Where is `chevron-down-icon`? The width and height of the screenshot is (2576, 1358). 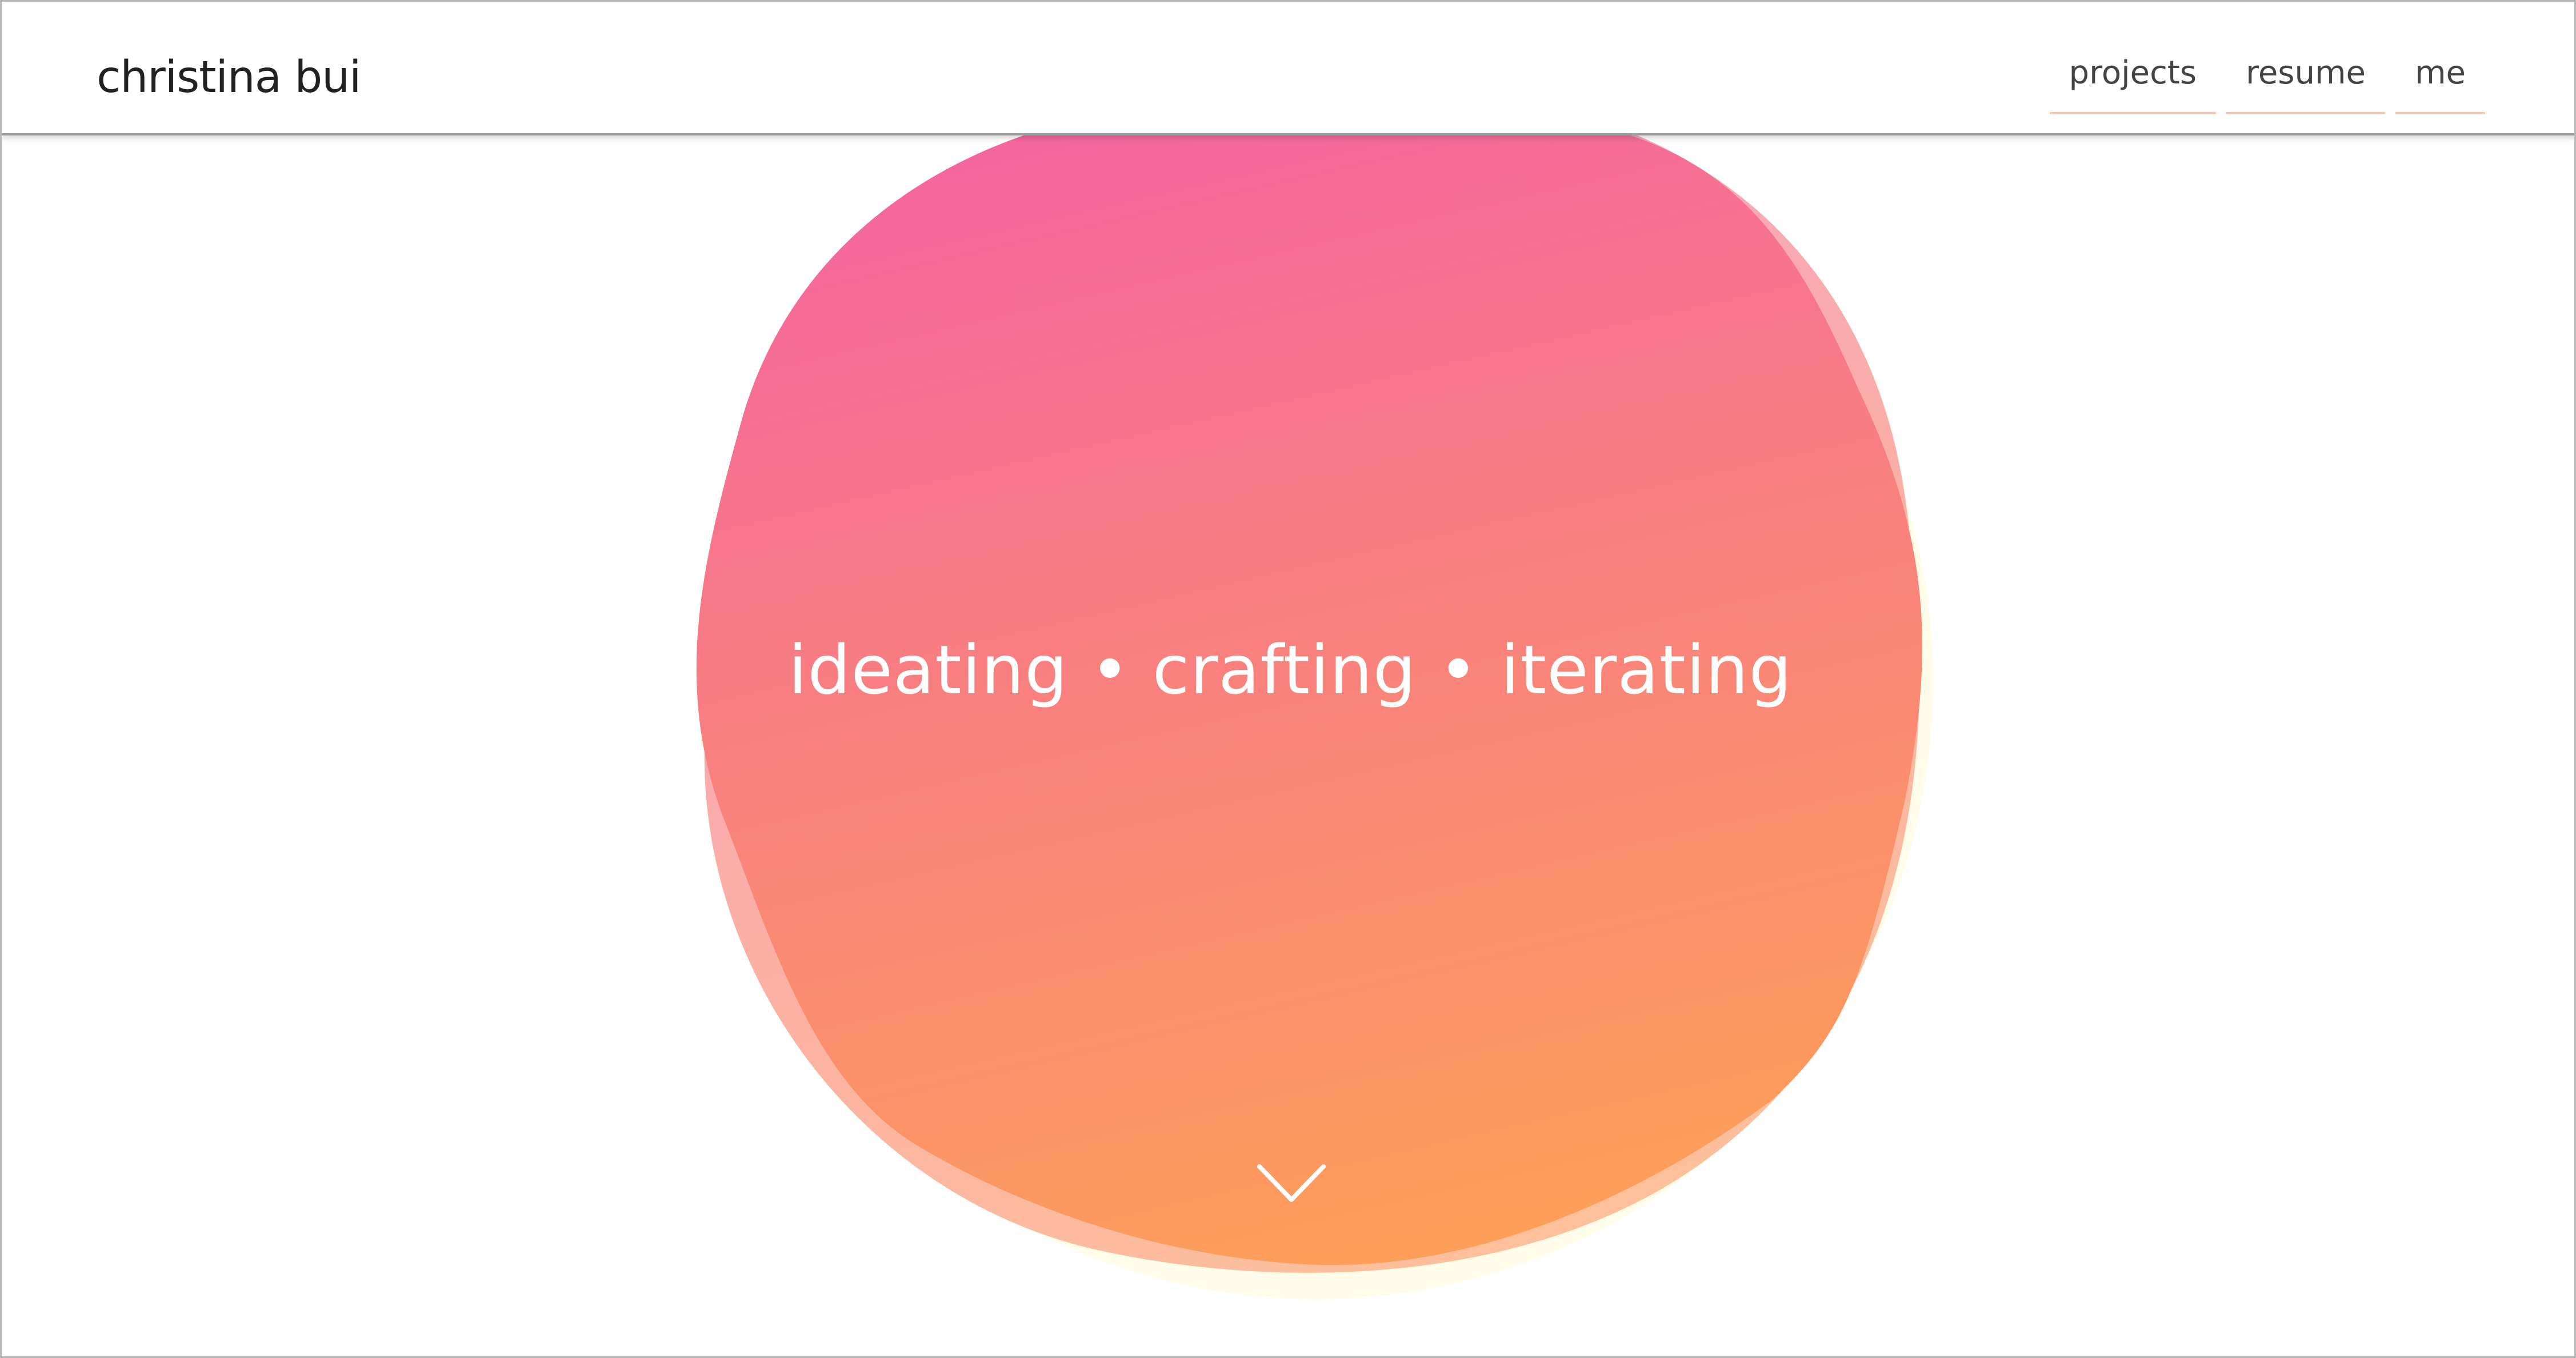 chevron-down-icon is located at coordinates (1291, 1183).